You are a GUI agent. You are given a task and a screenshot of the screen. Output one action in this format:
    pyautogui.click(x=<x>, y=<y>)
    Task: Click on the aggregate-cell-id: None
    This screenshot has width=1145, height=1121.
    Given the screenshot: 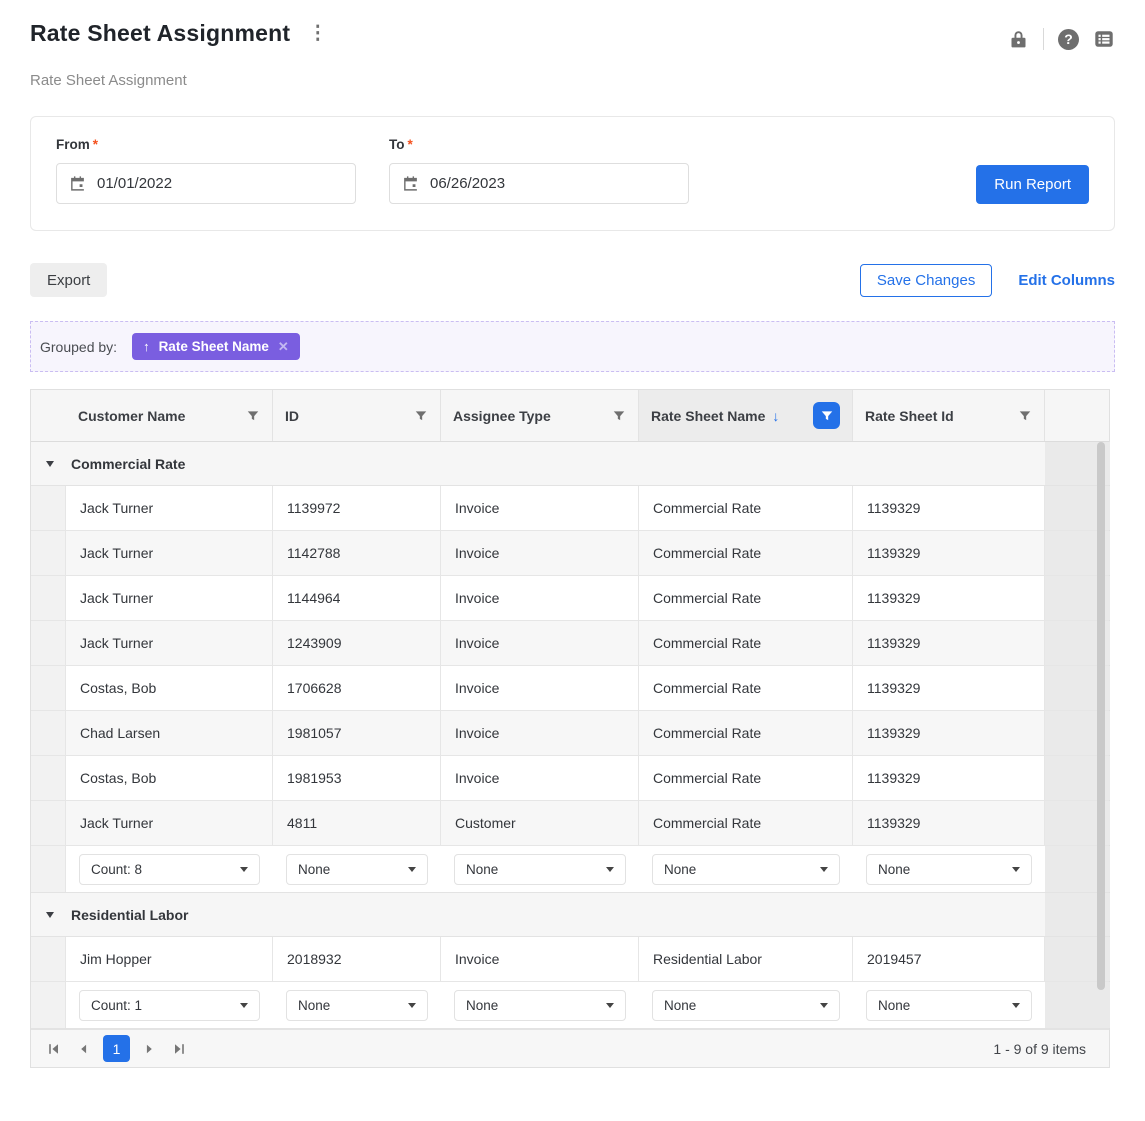 What is the action you would take?
    pyautogui.click(x=357, y=869)
    